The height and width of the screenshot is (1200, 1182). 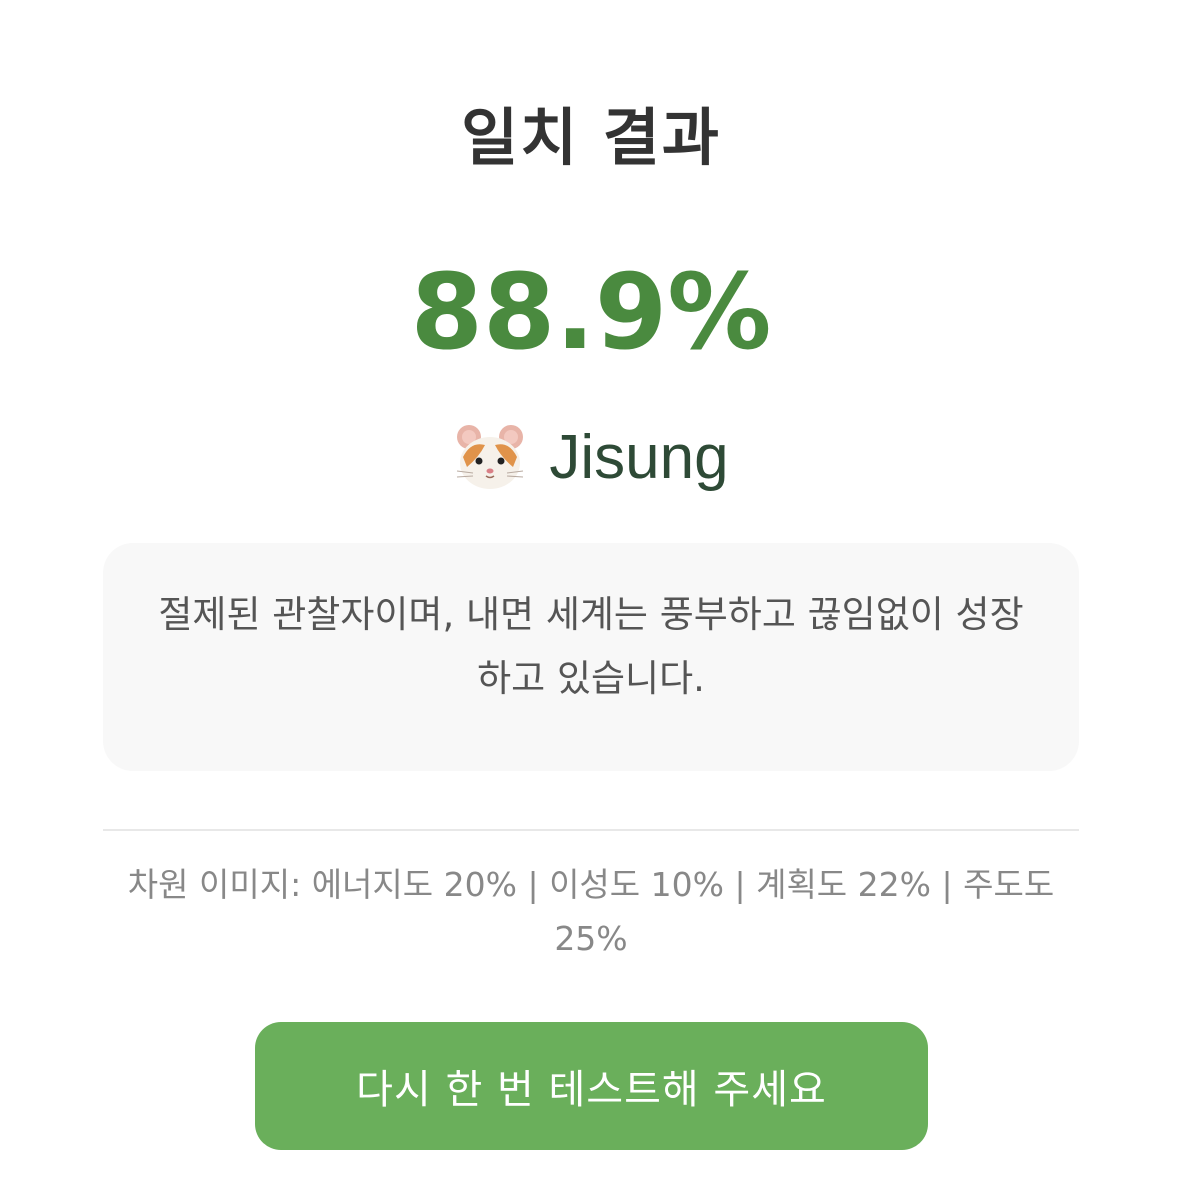 I want to click on character-name: Jisung, so click(x=639, y=457).